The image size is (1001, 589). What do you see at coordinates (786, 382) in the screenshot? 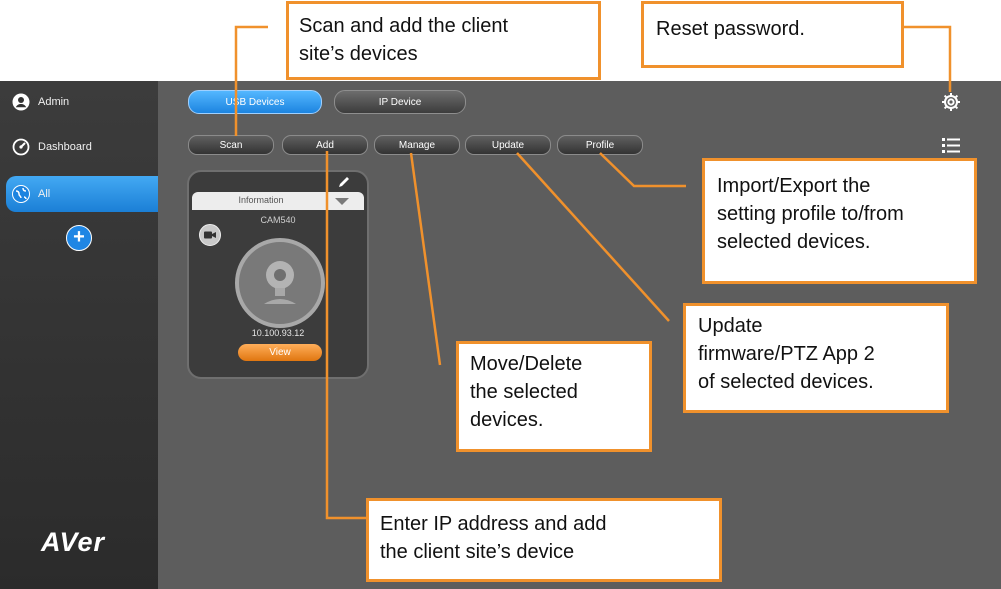
I see `callout-text: of selected devices.` at bounding box center [786, 382].